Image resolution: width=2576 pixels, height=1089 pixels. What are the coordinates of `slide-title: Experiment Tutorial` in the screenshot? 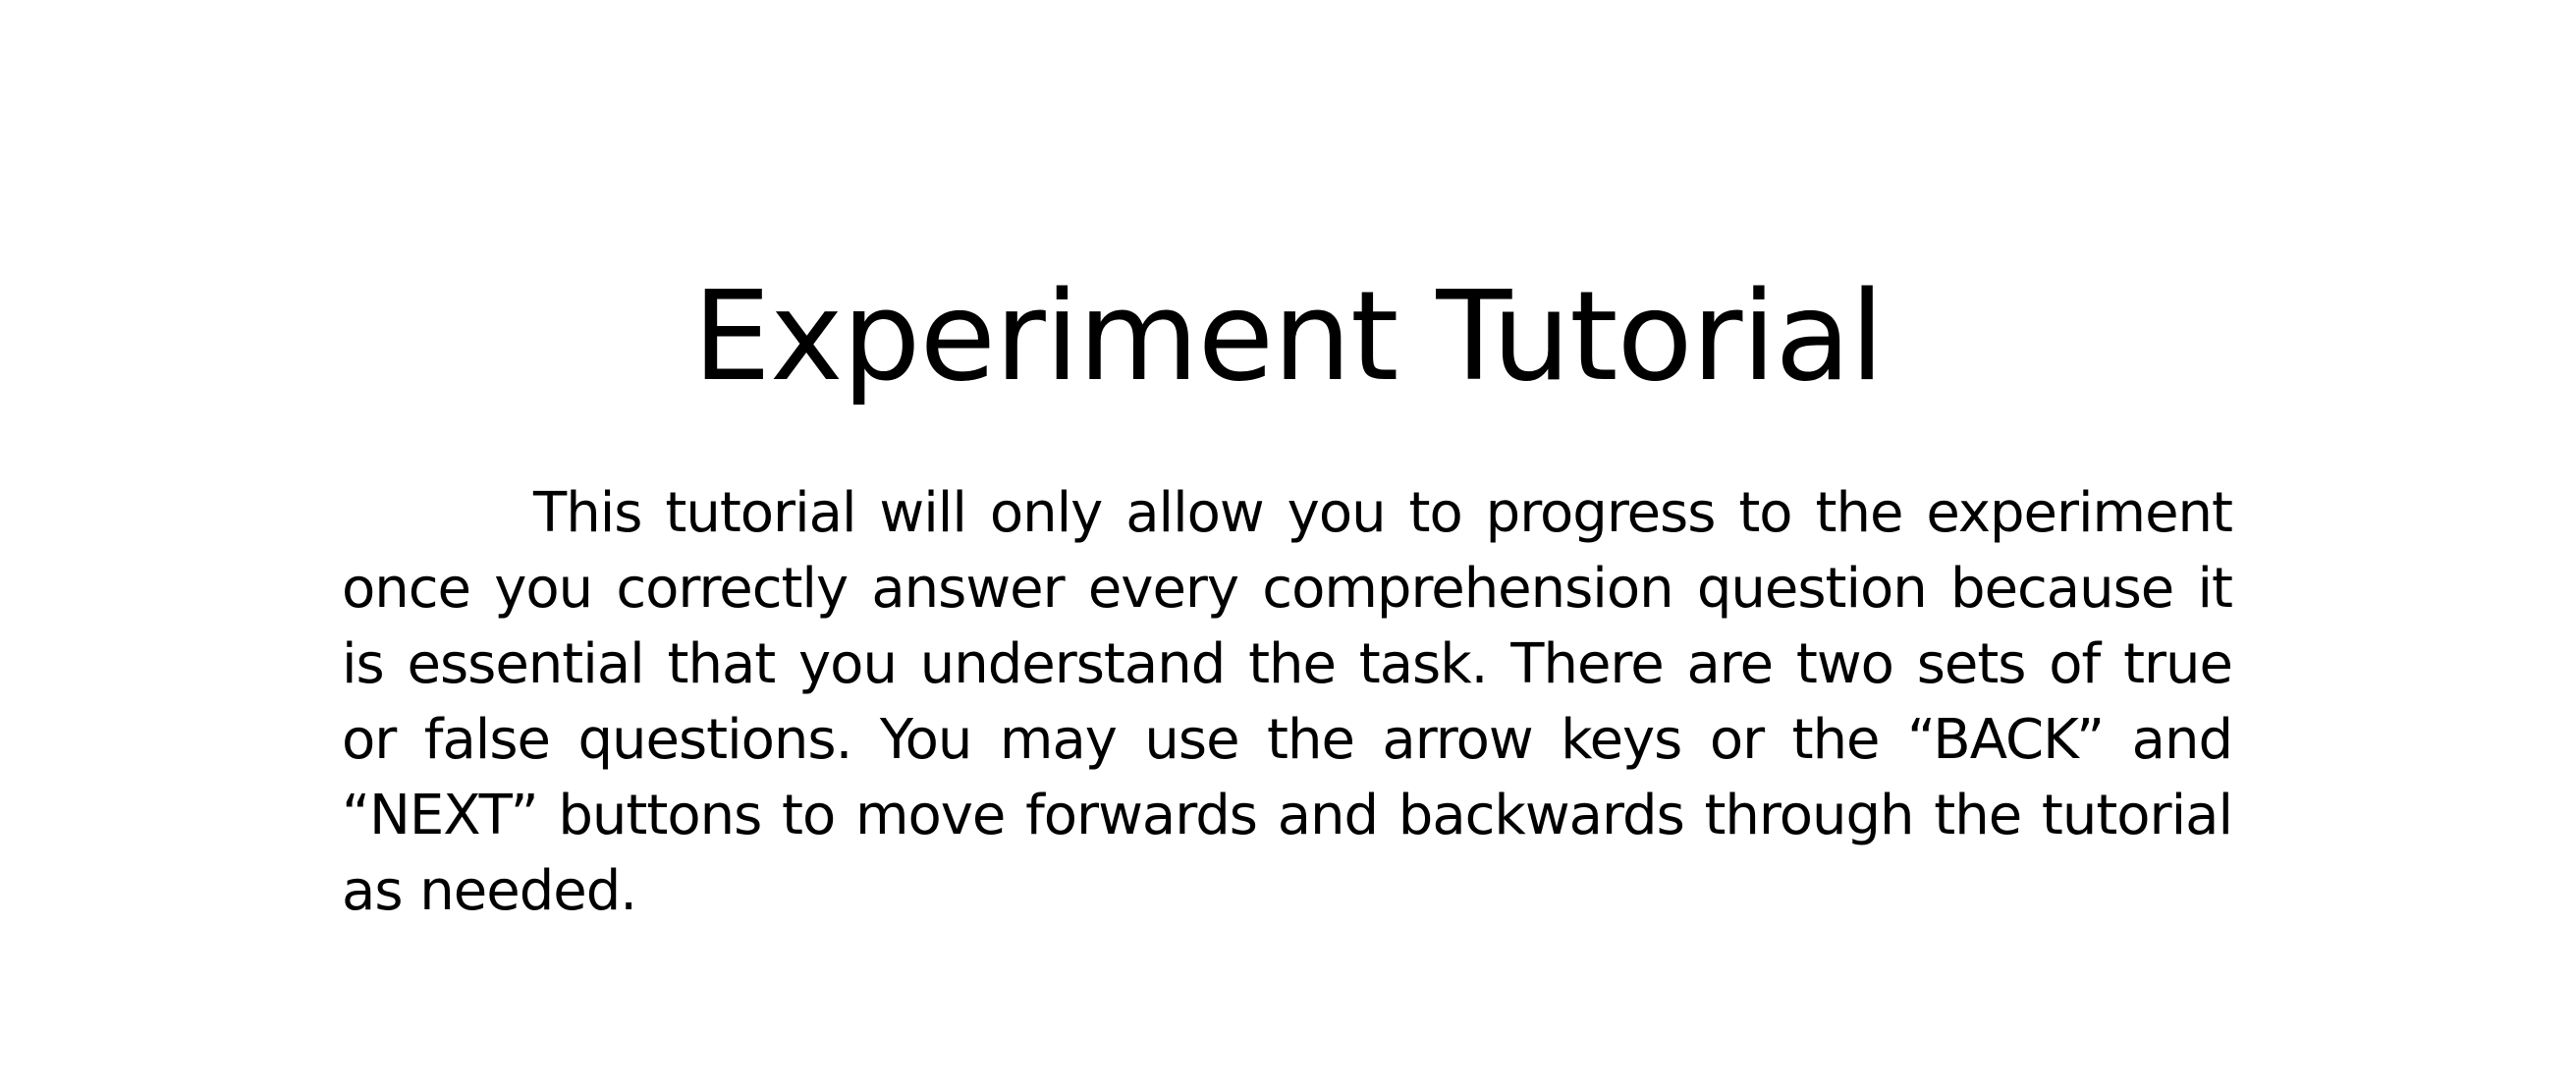 It's located at (1288, 336).